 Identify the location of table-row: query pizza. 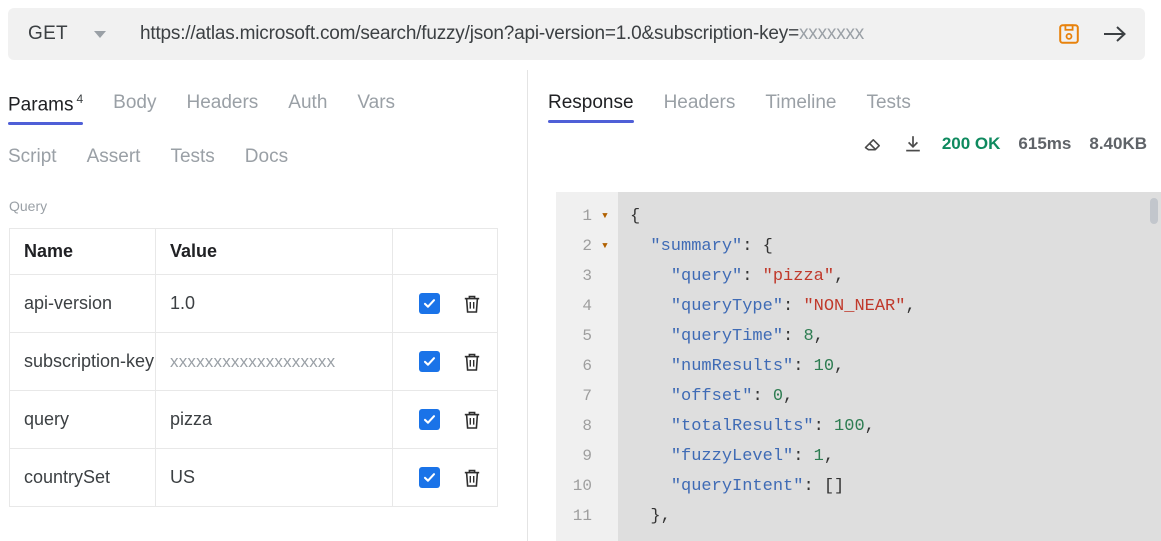
(253, 419).